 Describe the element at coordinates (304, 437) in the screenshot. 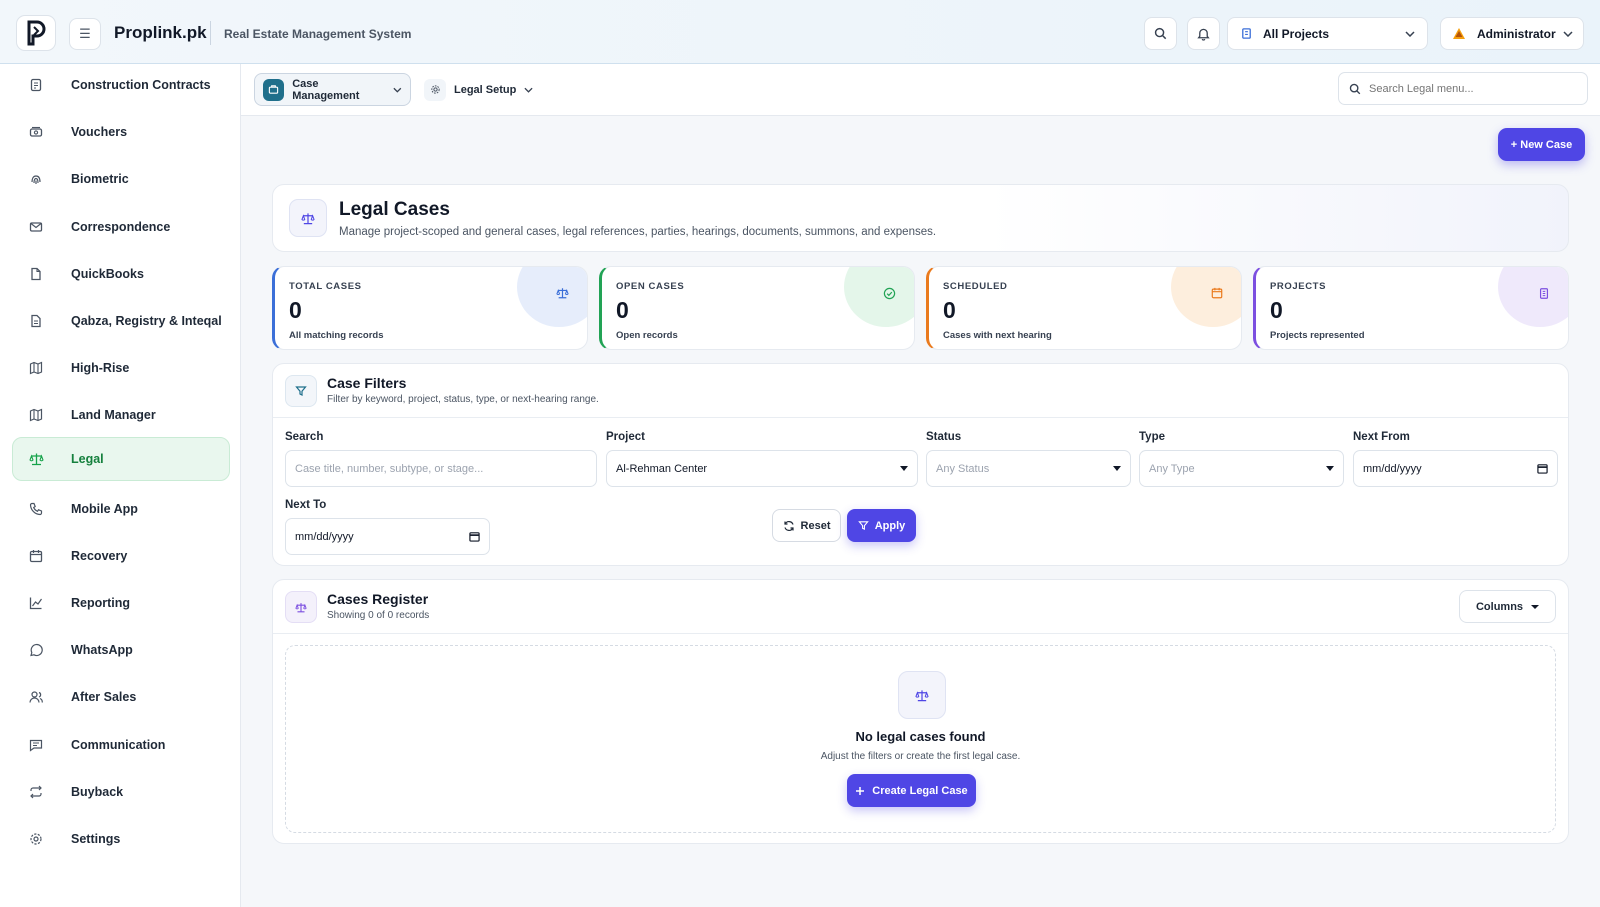

I see `search-label: Search` at that location.